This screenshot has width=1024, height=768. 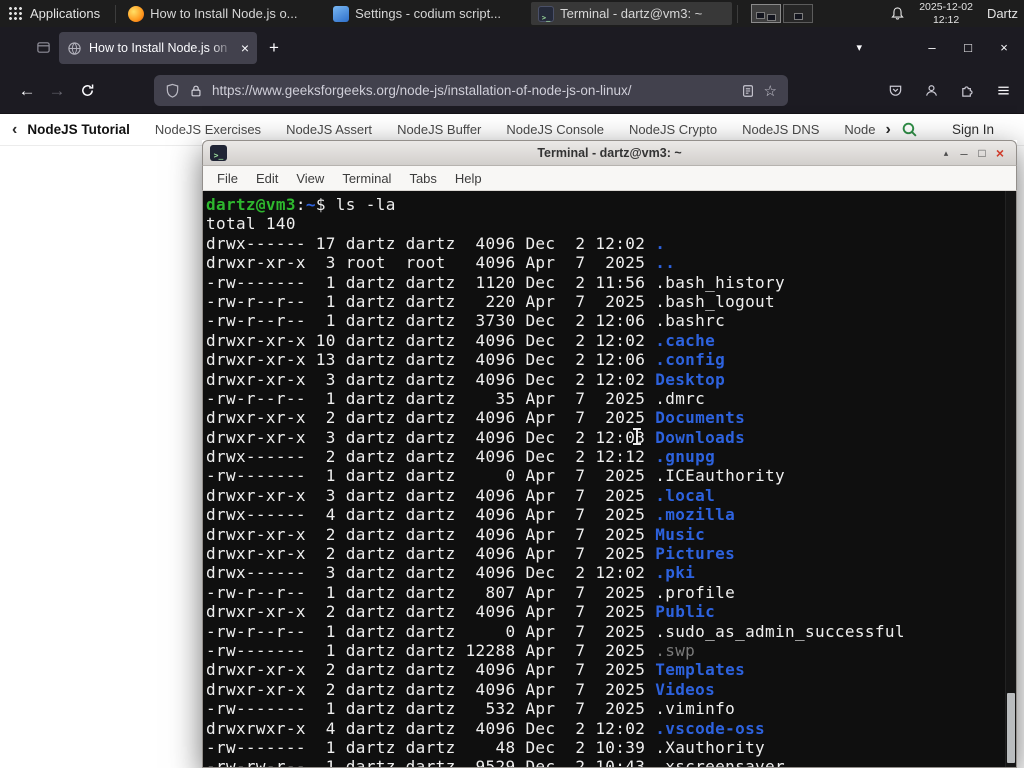 What do you see at coordinates (859, 47) in the screenshot?
I see `list-all-tabs-chevron-icon` at bounding box center [859, 47].